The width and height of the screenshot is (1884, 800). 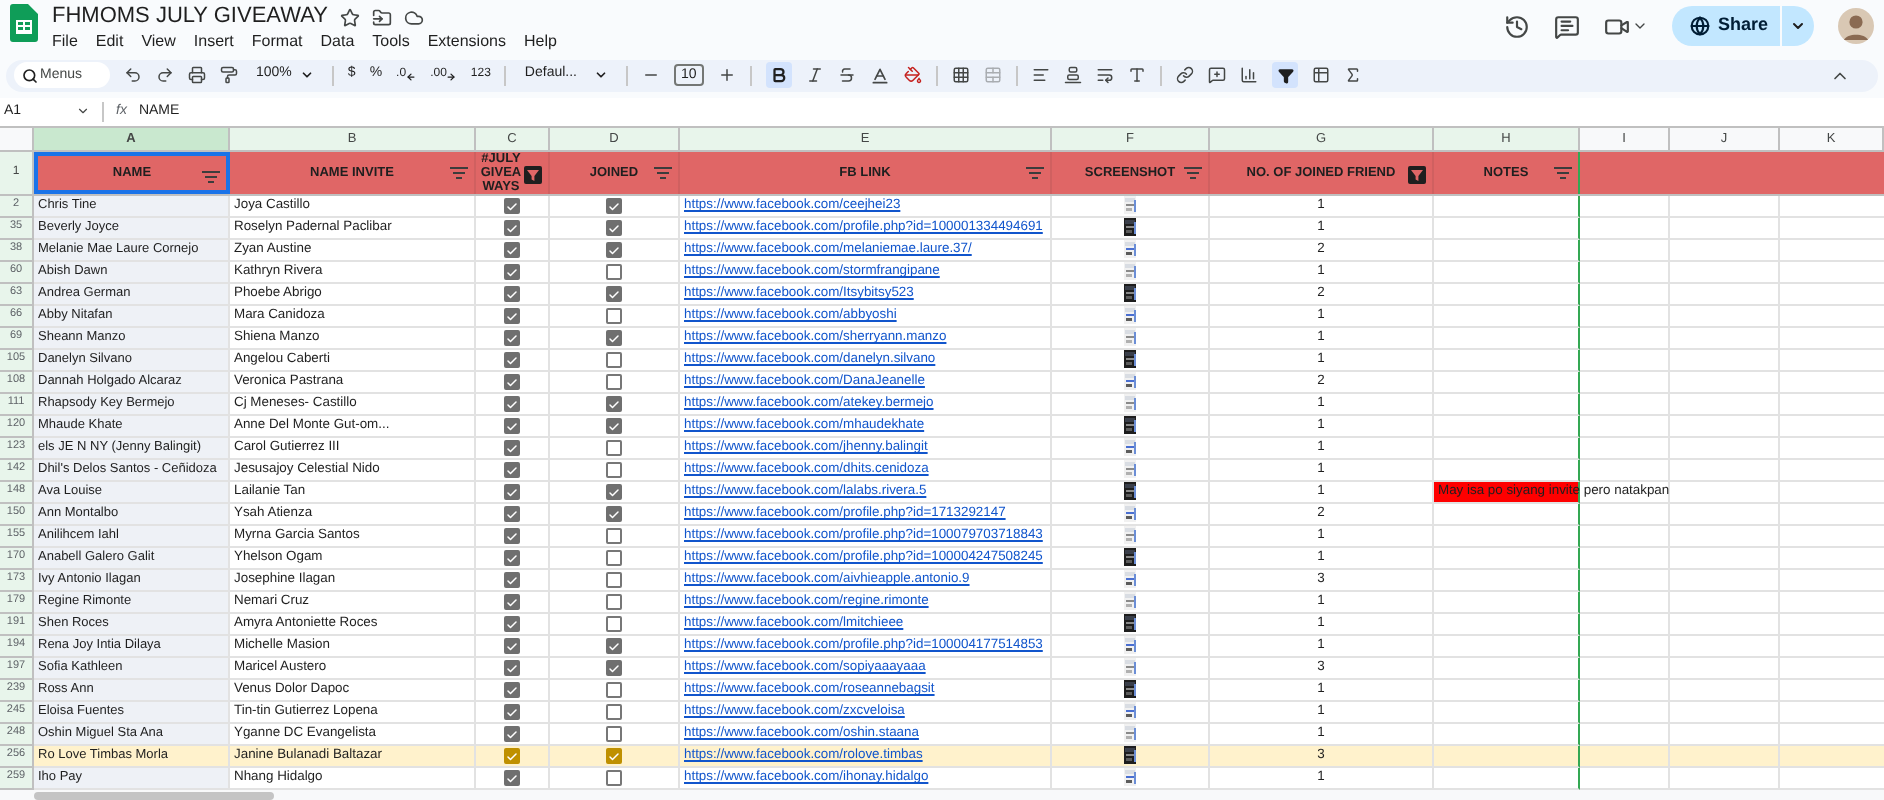 What do you see at coordinates (727, 75) in the screenshot?
I see `increase-font-size-icon` at bounding box center [727, 75].